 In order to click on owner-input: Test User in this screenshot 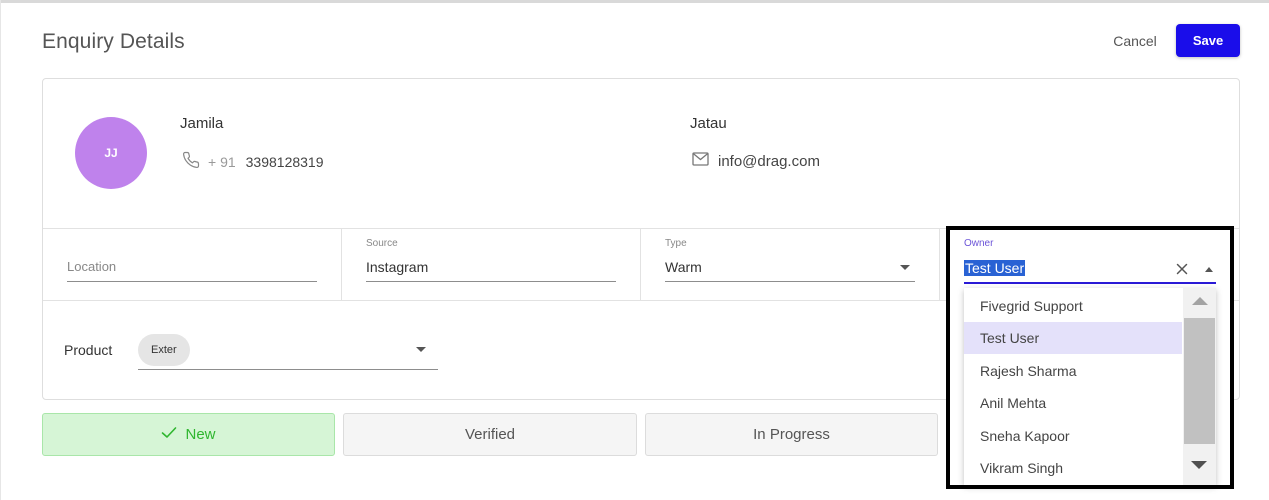, I will do `click(1090, 270)`.